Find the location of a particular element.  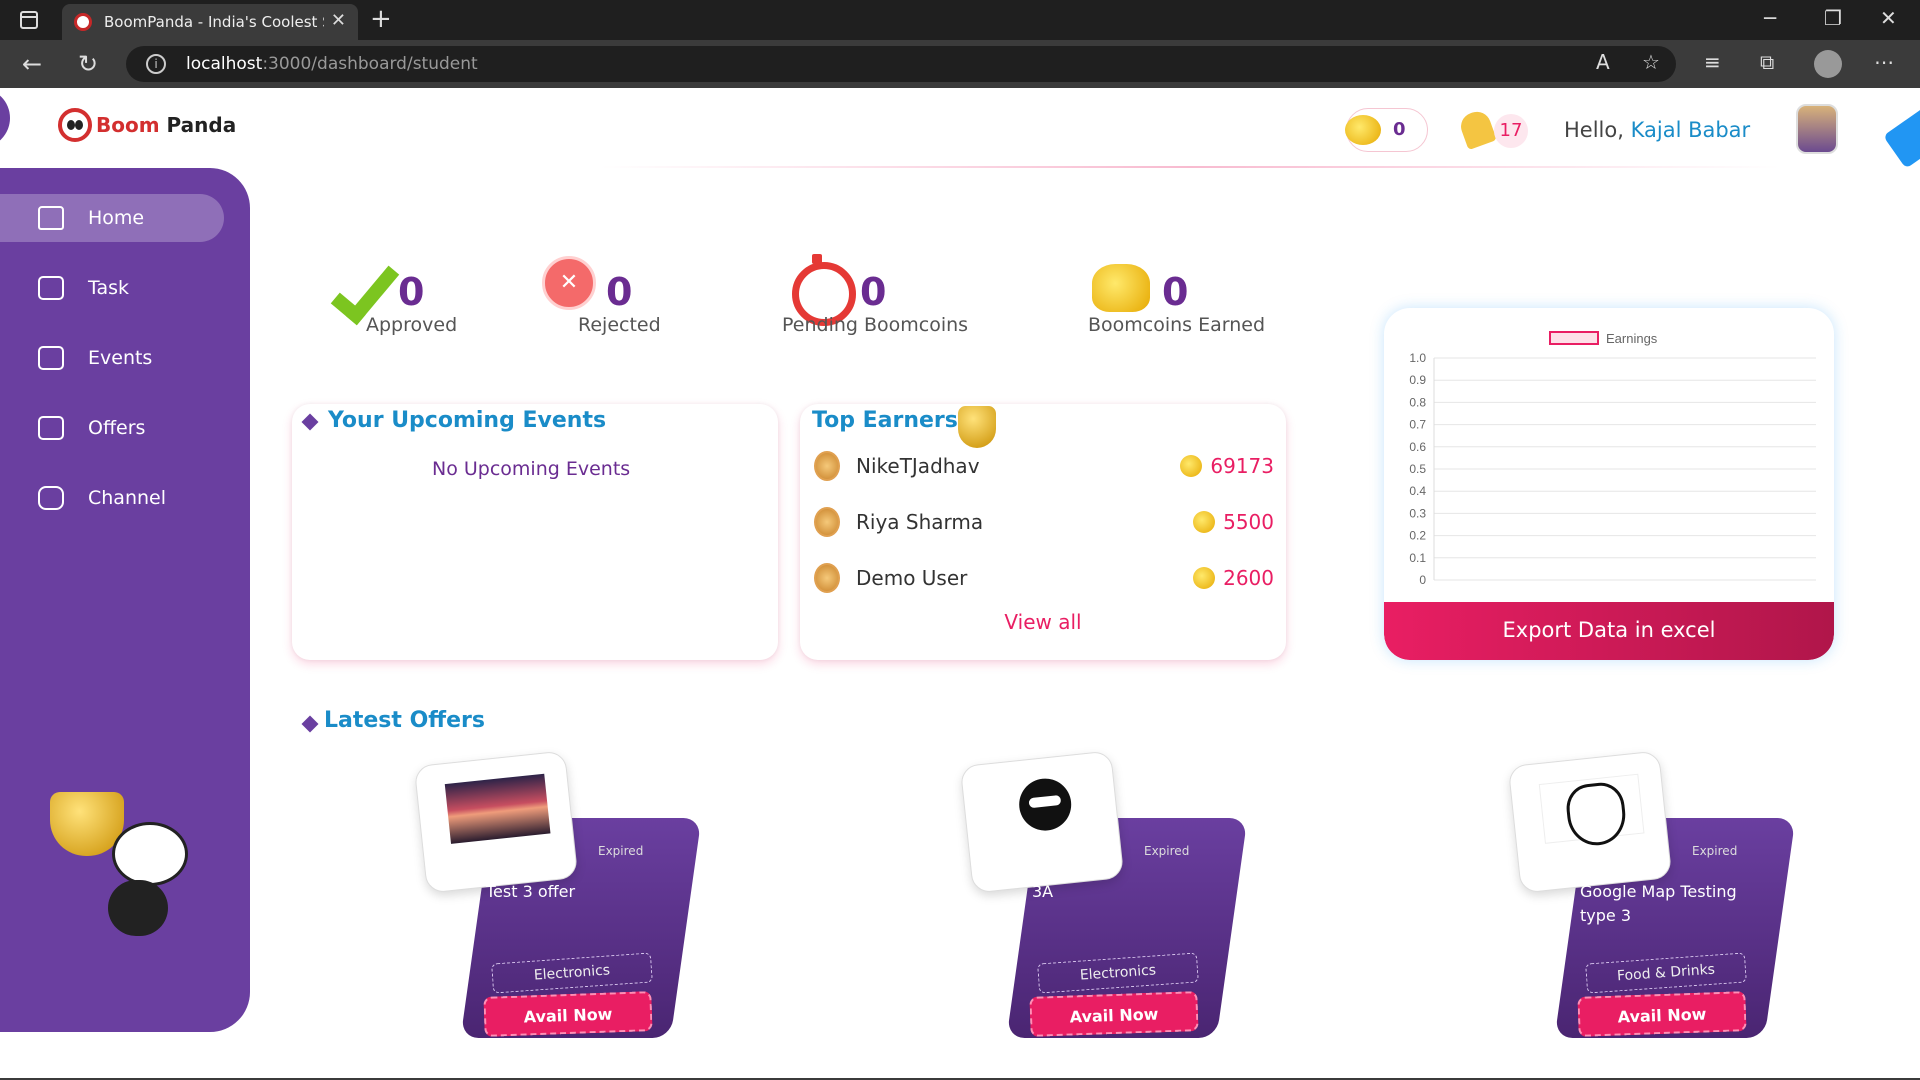

y-tick-label: 0.4 is located at coordinates (1417, 491).